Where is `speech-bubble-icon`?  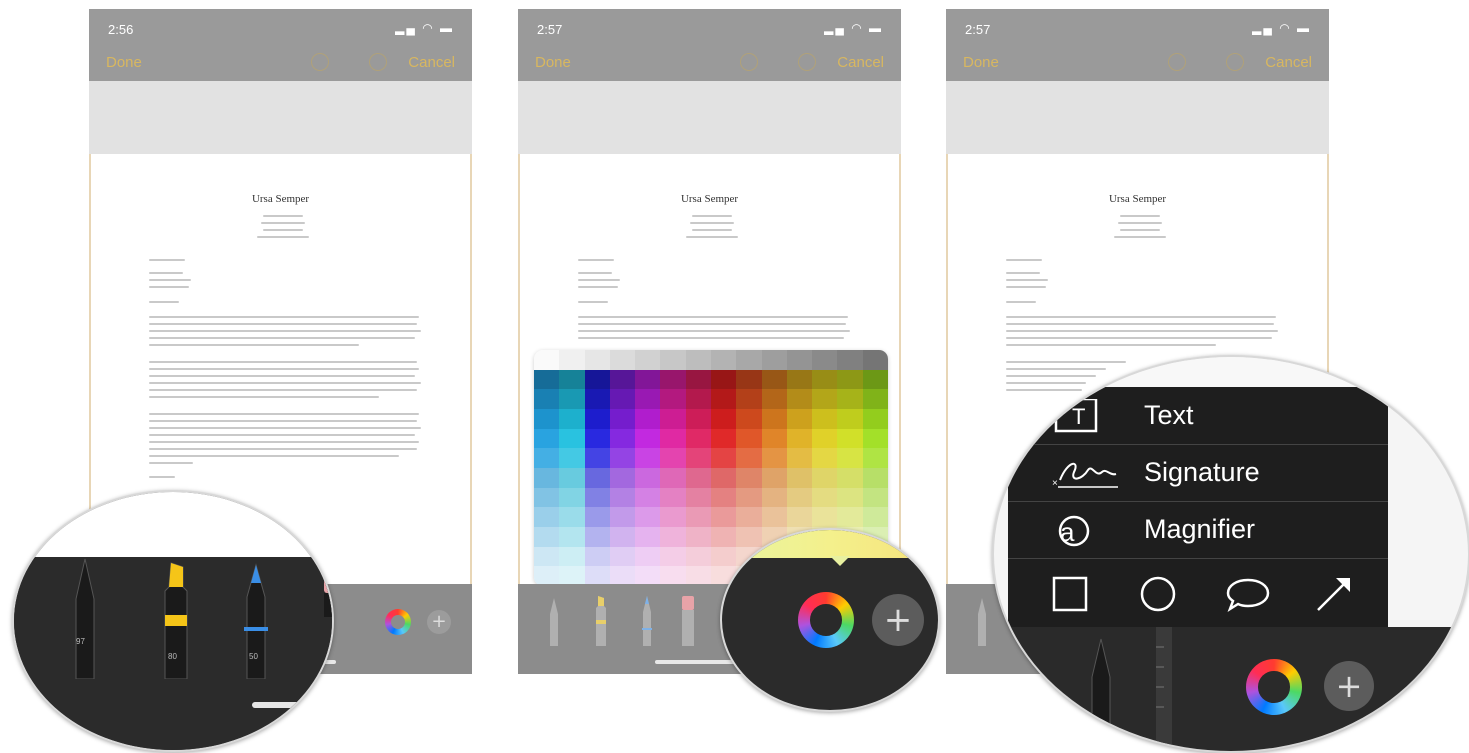
speech-bubble-icon is located at coordinates (1248, 594).